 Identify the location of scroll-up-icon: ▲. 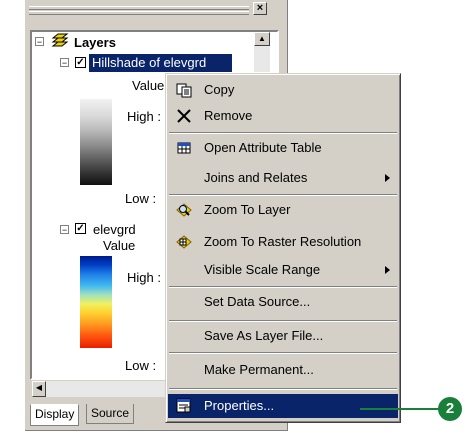
(262, 39).